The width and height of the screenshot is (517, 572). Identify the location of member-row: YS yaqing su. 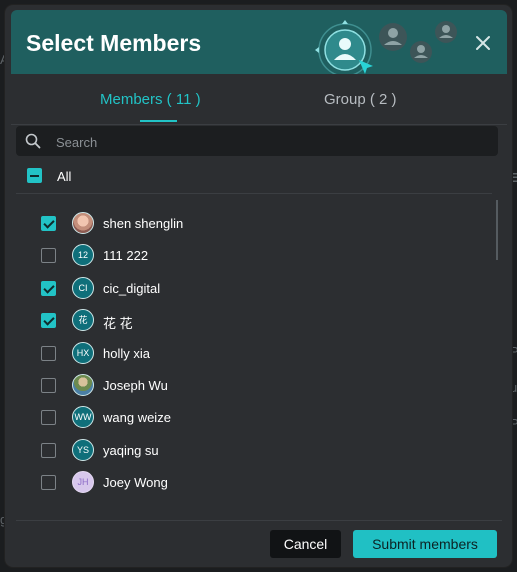
(251, 450).